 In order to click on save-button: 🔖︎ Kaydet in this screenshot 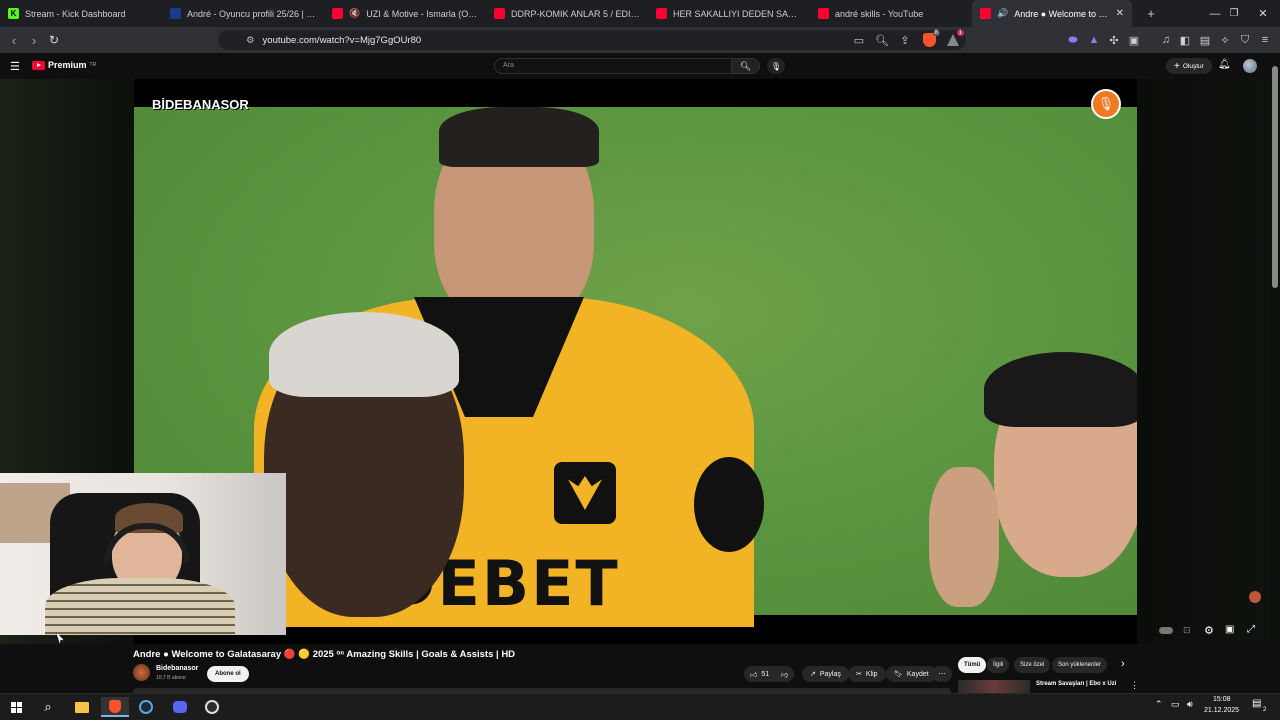, I will do `click(911, 674)`.